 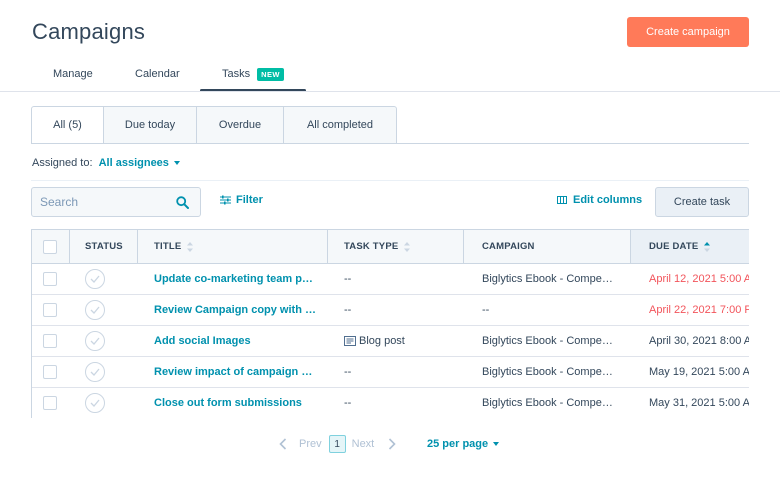 I want to click on search-box, so click(x=116, y=202).